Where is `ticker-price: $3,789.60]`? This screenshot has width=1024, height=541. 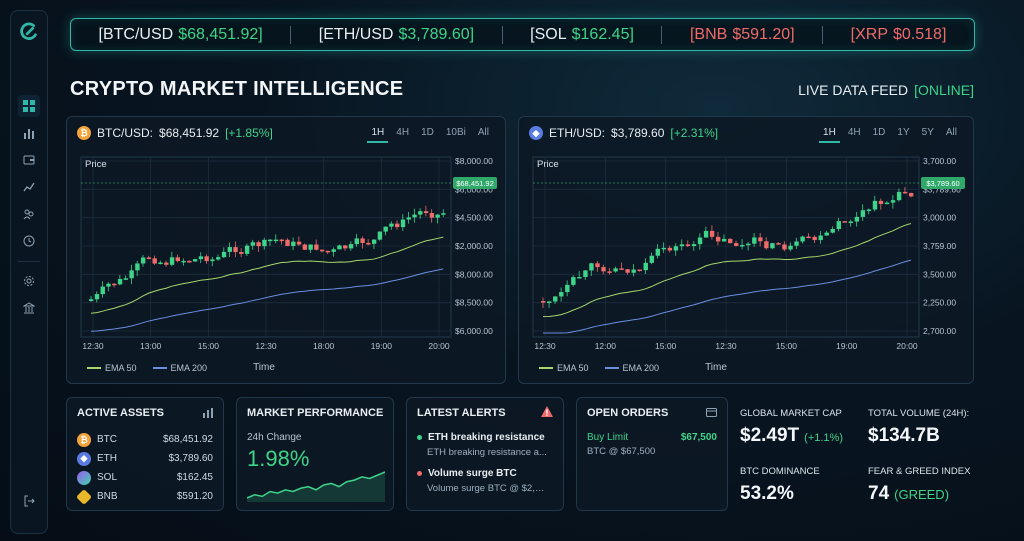 ticker-price: $3,789.60] is located at coordinates (436, 34).